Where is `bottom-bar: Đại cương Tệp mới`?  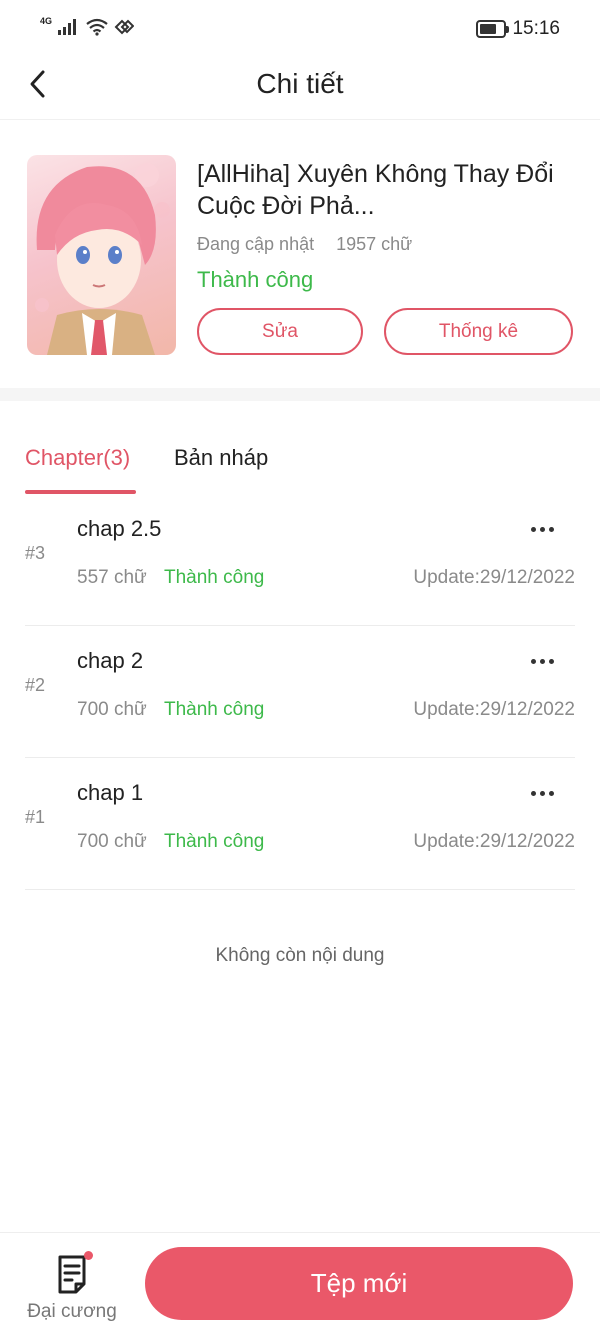
bottom-bar: Đại cương Tệp mới is located at coordinates (300, 1282).